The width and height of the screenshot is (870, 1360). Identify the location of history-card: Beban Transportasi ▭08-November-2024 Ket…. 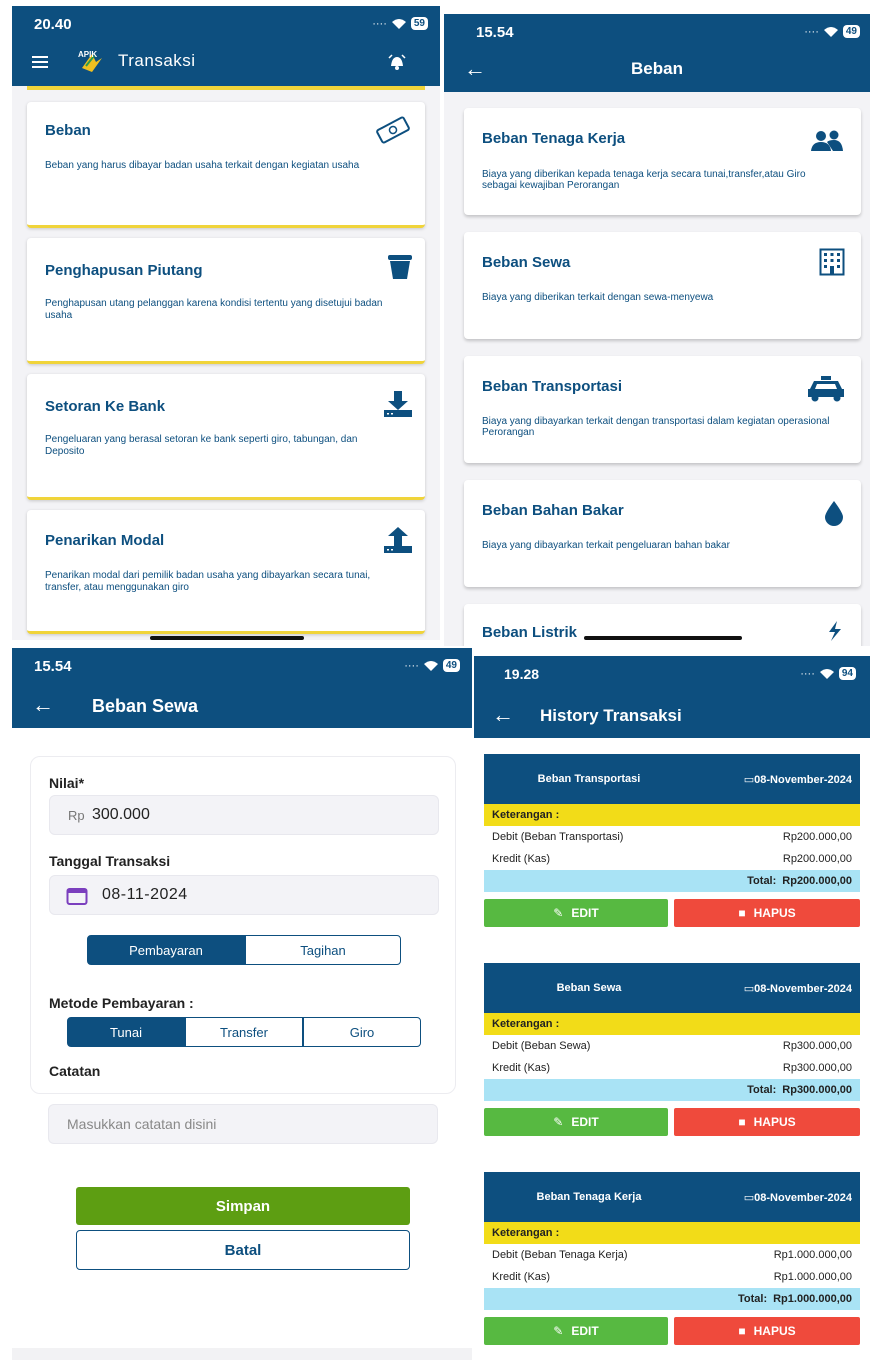
(672, 840).